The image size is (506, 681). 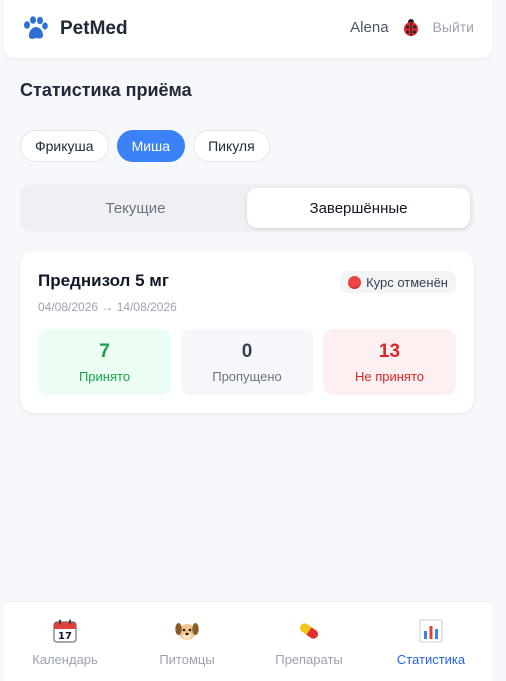 I want to click on pet-chip-frikusha: Фрикуша, so click(x=64, y=146).